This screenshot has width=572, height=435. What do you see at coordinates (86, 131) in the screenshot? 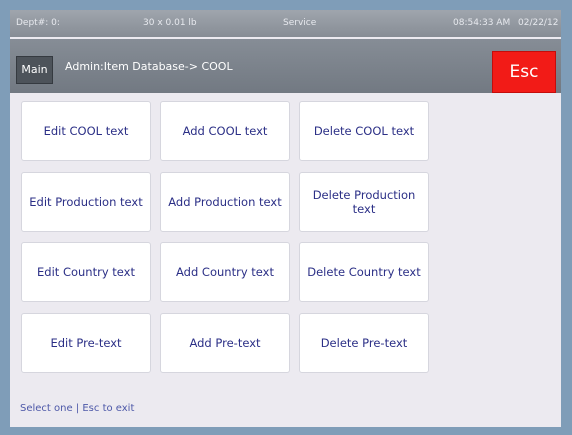
I see `edit-cool-text-button: Edit COOL text` at bounding box center [86, 131].